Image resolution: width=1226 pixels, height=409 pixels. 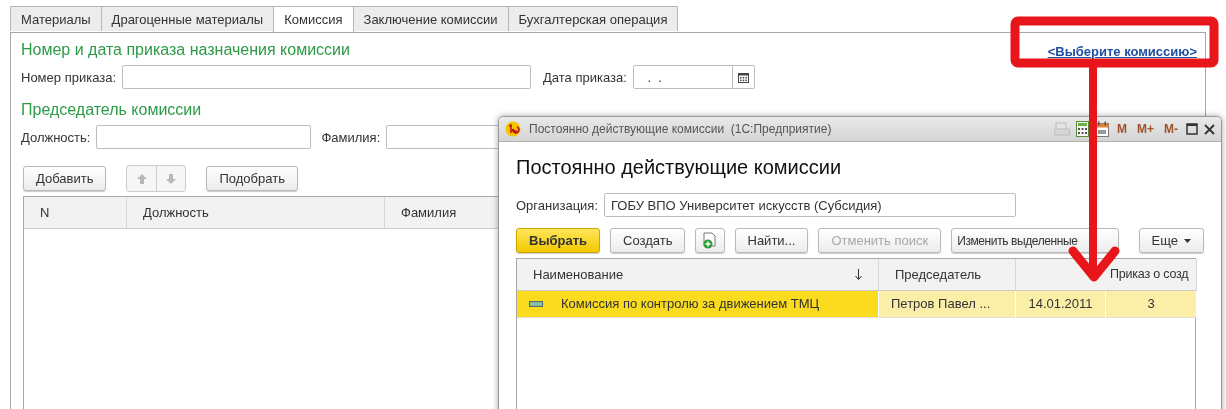 I want to click on close-icon, so click(x=1209, y=129).